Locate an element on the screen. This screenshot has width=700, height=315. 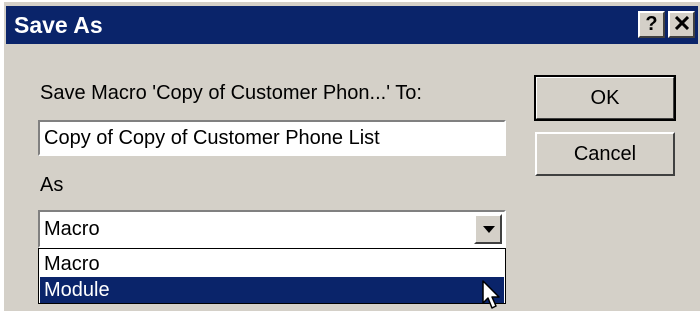
close-icon is located at coordinates (681, 24).